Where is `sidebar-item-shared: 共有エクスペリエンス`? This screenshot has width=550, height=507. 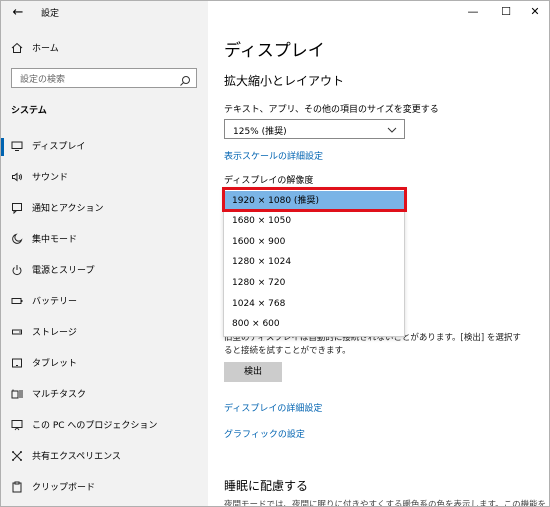
sidebar-item-shared: 共有エクスペリエンス is located at coordinates (104, 457).